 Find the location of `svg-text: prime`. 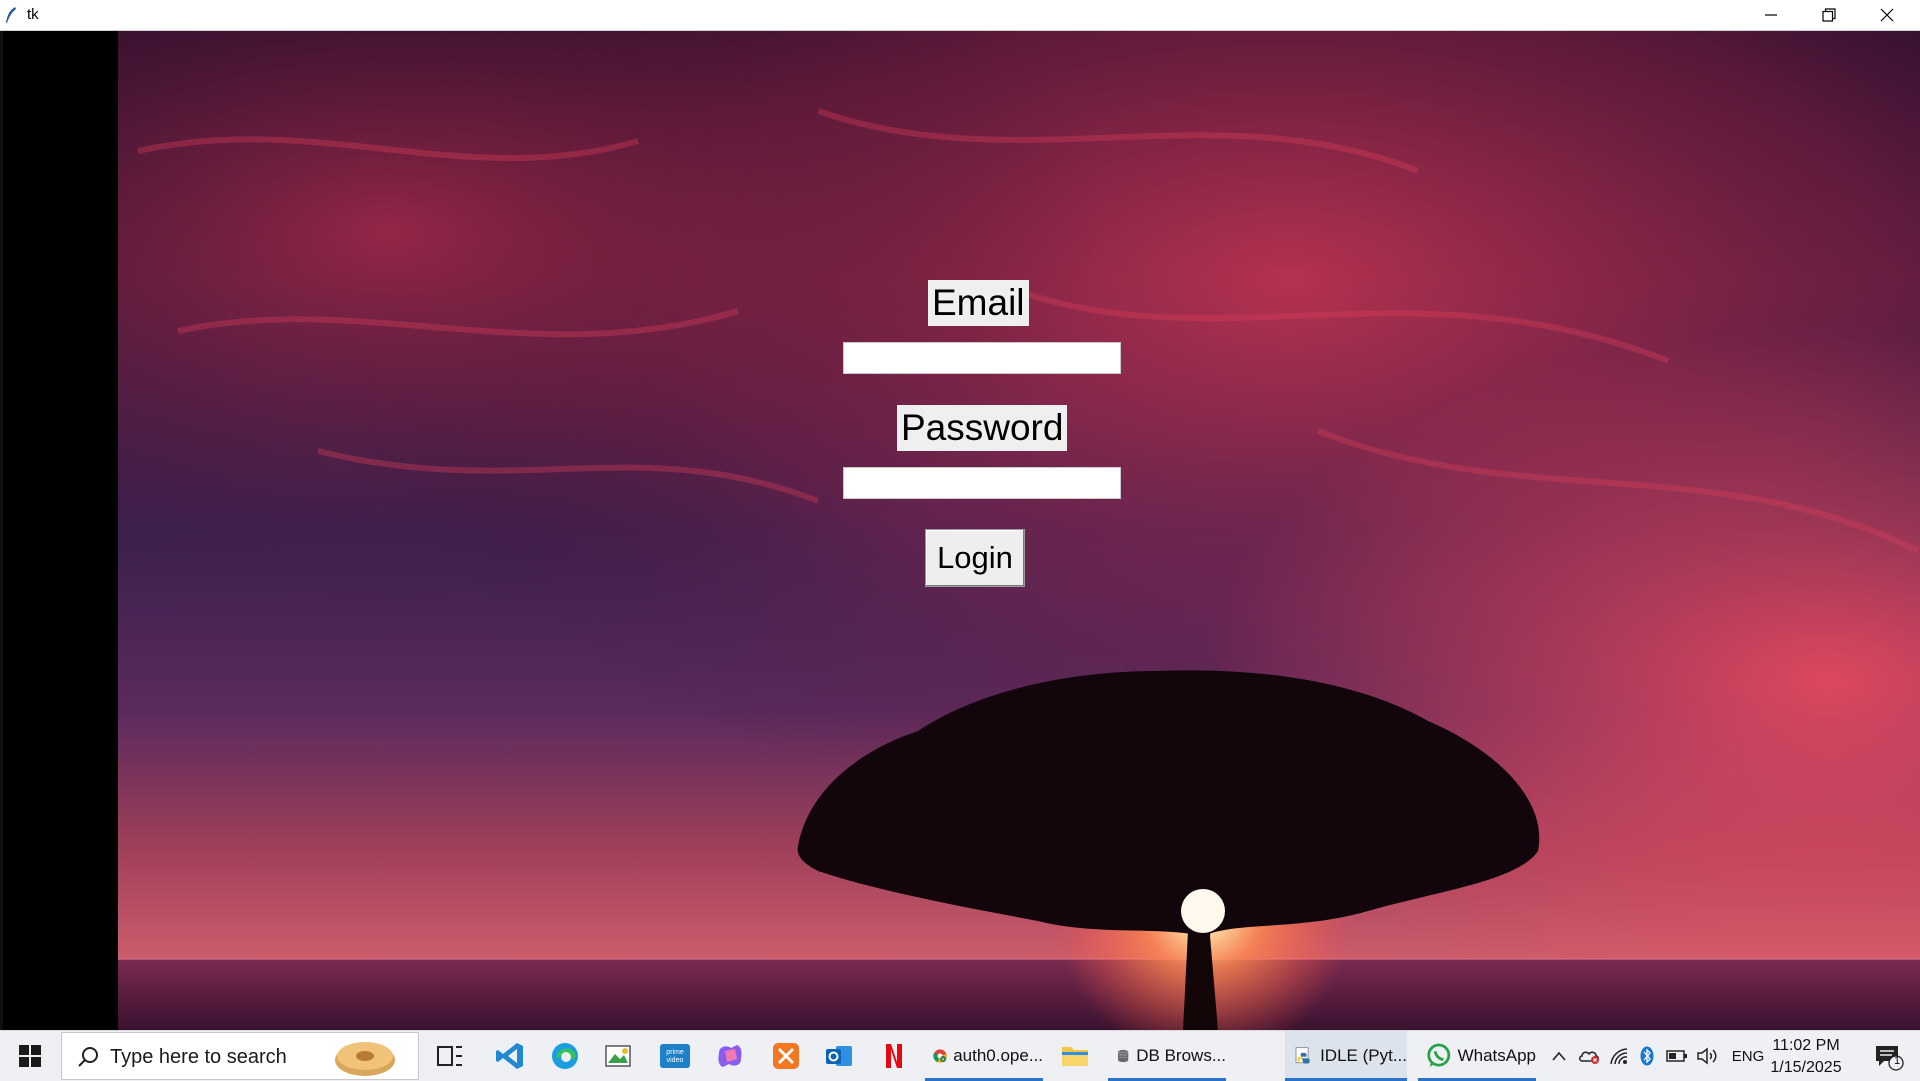

svg-text: prime is located at coordinates (675, 1052).